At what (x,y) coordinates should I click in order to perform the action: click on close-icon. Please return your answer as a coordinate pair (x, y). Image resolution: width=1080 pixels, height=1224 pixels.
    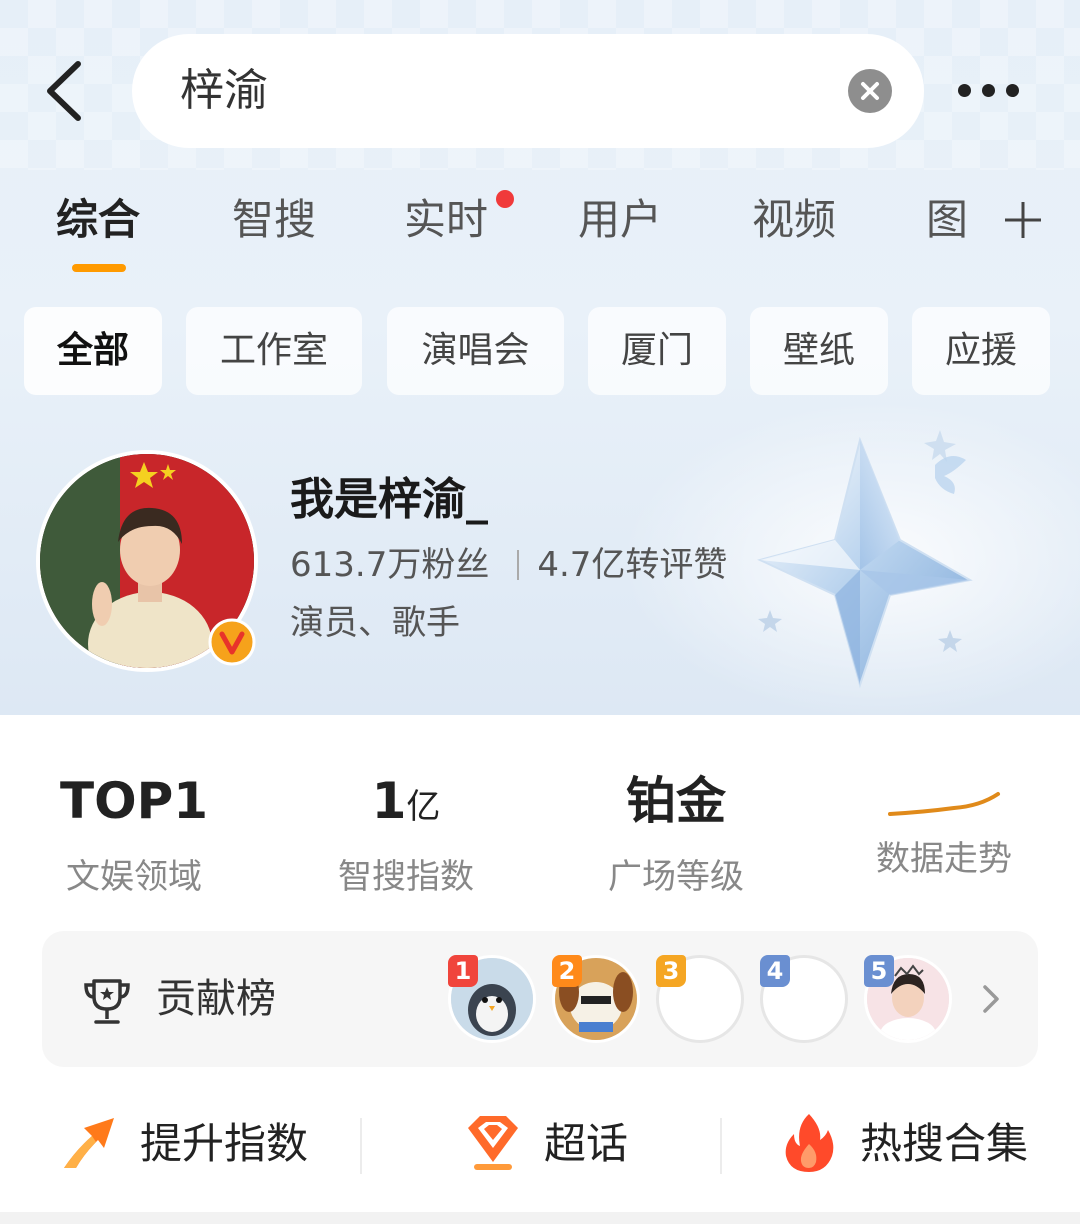
    Looking at the image, I should click on (870, 91).